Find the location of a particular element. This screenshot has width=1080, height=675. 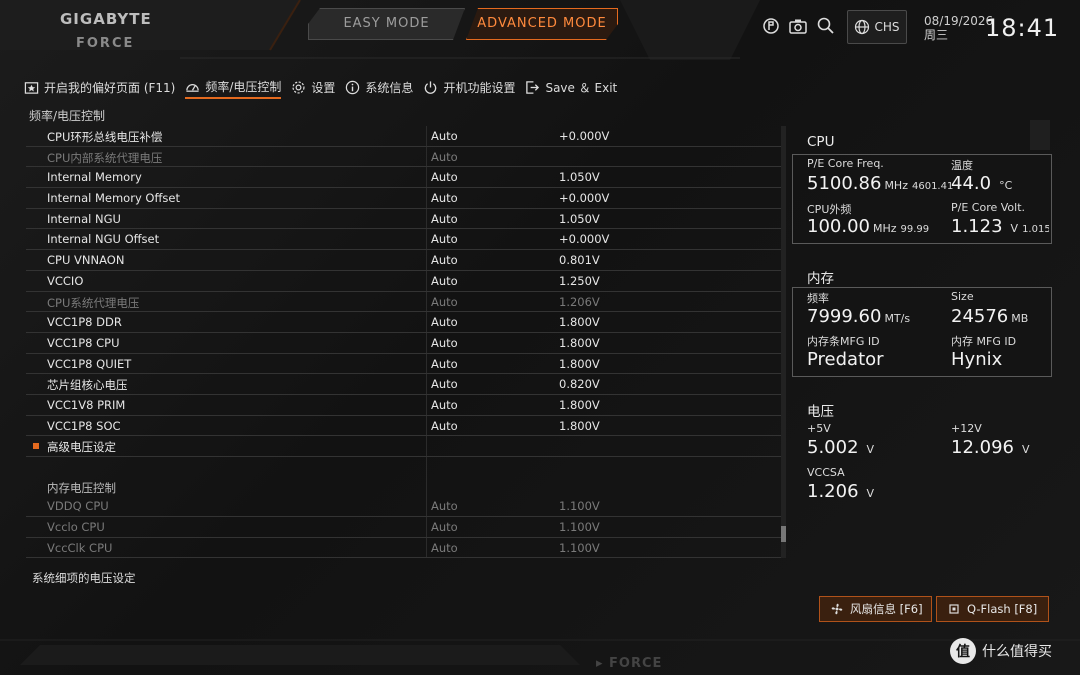

fan-info-label: 风扇信息 [F6] is located at coordinates (886, 609).